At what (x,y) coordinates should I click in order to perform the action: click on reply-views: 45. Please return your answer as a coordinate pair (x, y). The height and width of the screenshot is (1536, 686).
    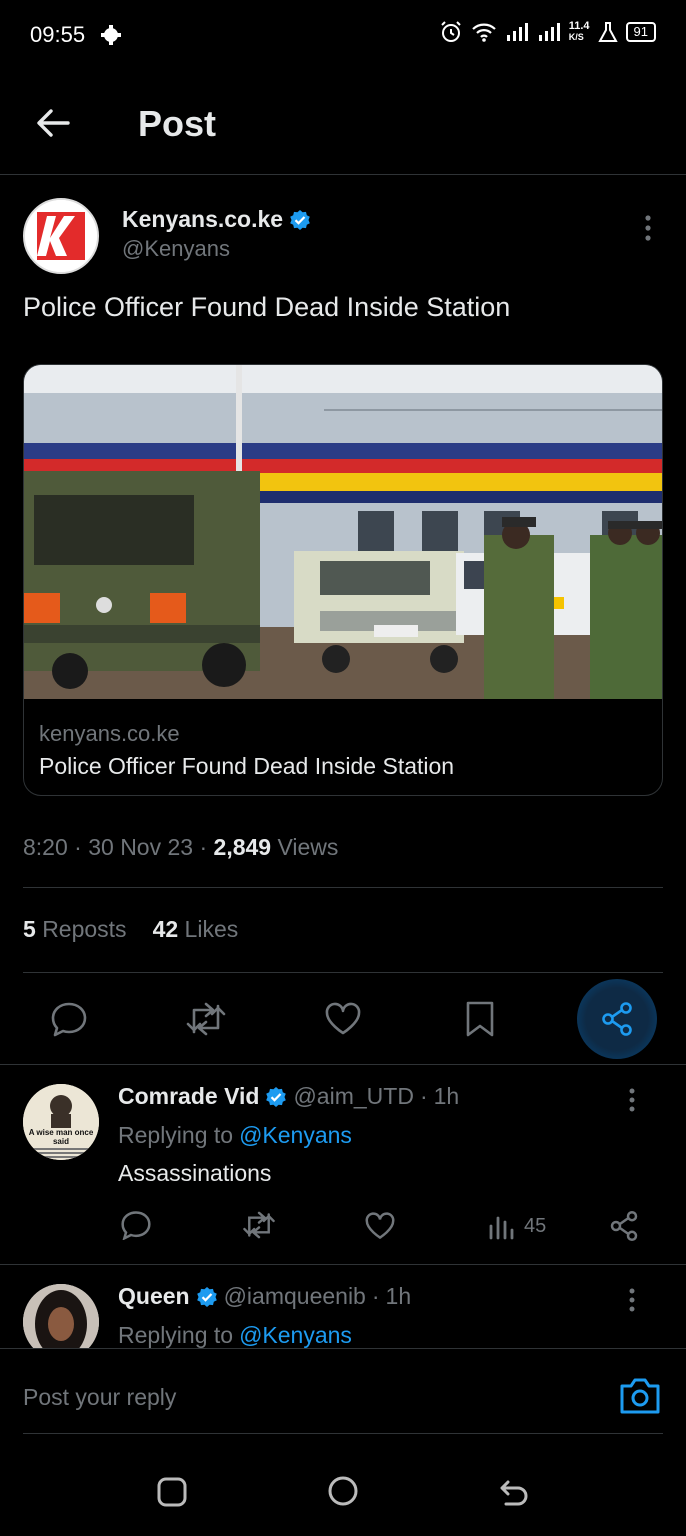
    Looking at the image, I should click on (517, 1226).